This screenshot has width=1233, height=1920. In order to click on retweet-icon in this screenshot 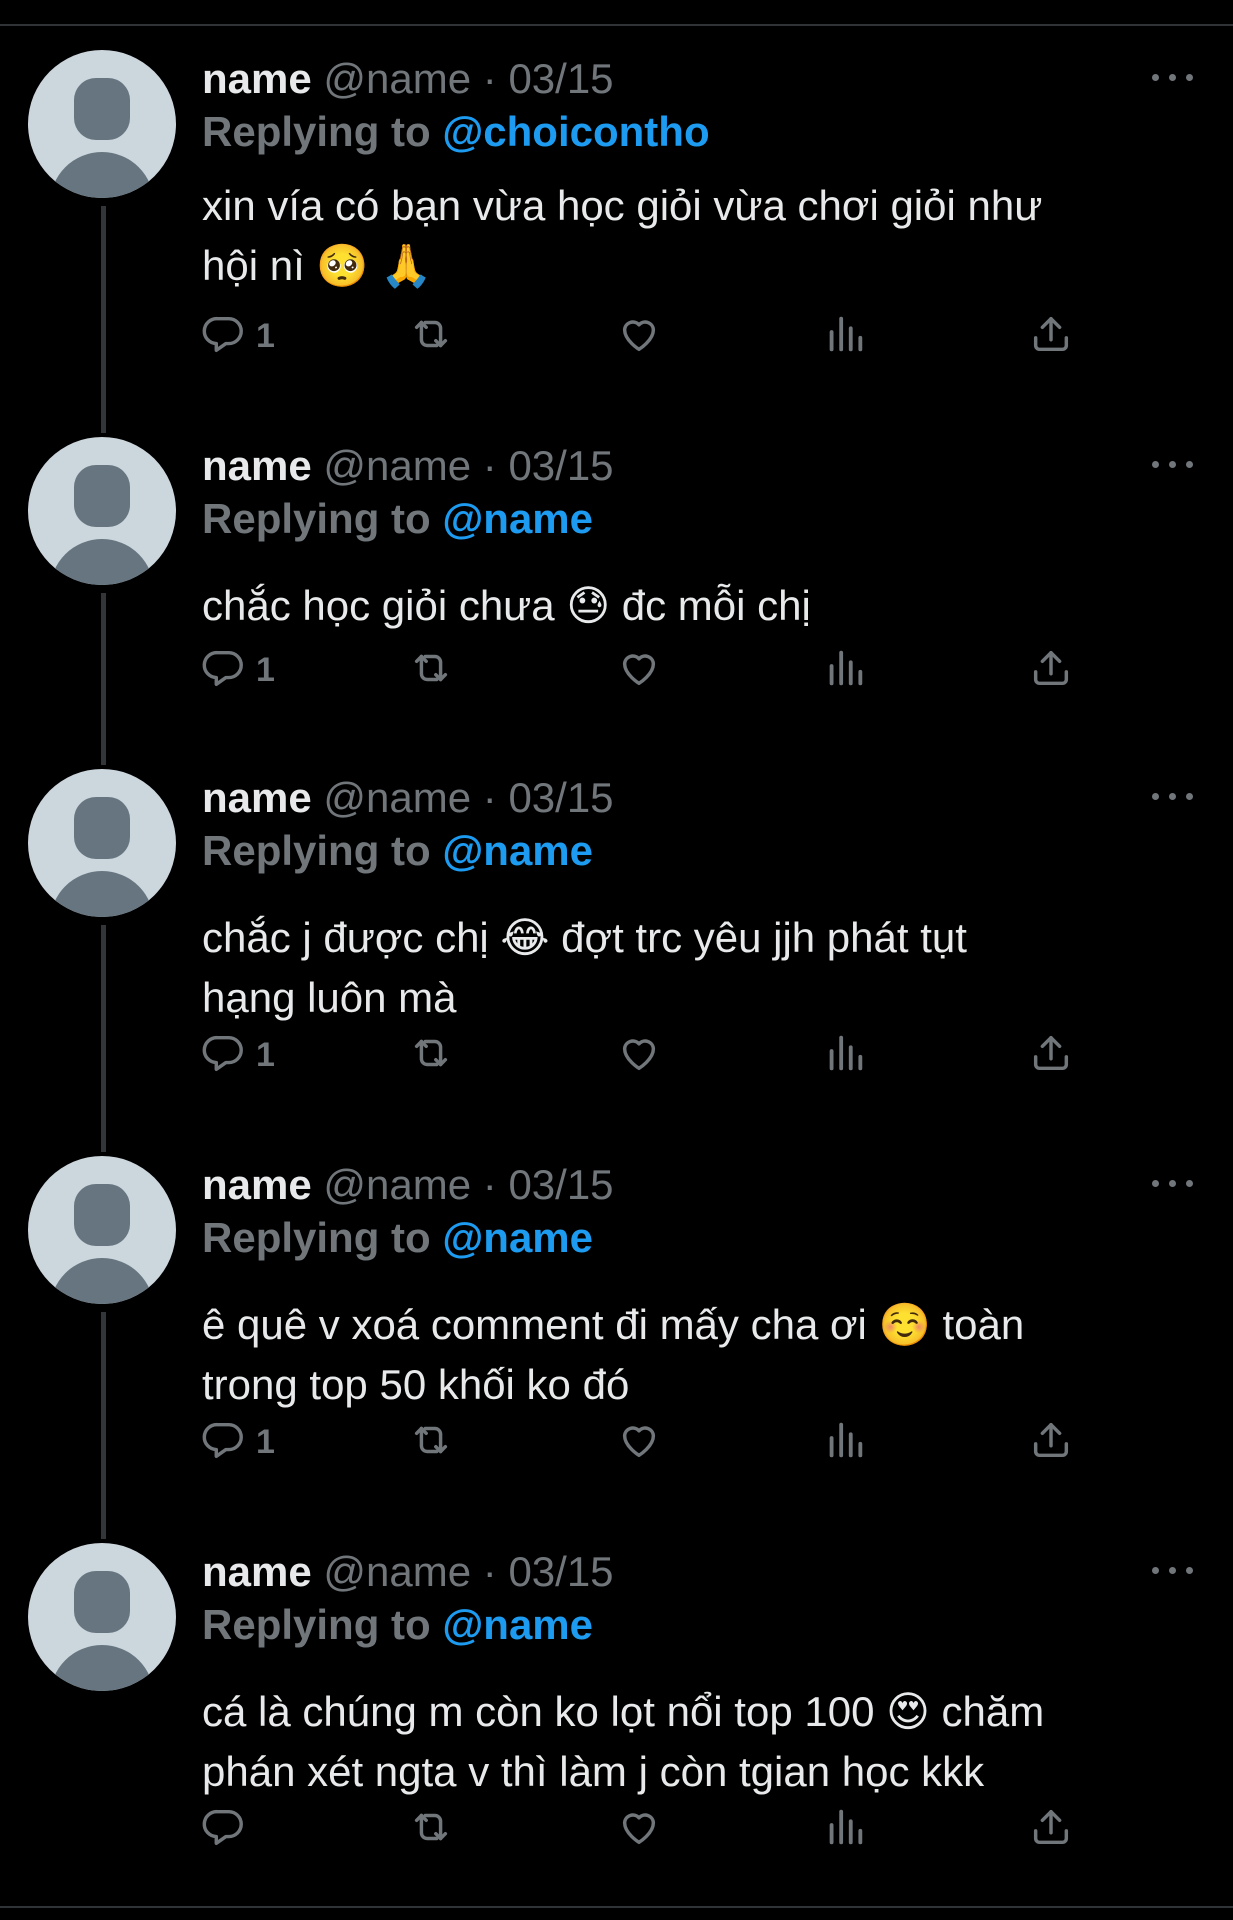, I will do `click(431, 670)`.